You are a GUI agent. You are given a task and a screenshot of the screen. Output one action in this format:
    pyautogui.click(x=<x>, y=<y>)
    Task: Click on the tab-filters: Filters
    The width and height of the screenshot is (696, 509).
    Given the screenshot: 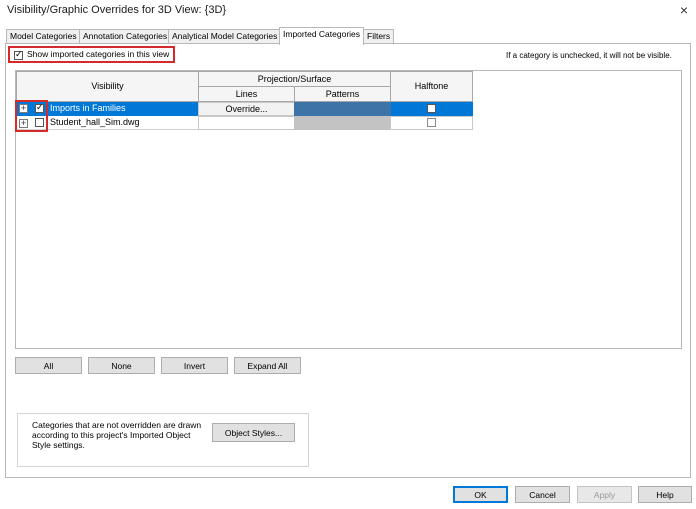 What is the action you would take?
    pyautogui.click(x=379, y=36)
    